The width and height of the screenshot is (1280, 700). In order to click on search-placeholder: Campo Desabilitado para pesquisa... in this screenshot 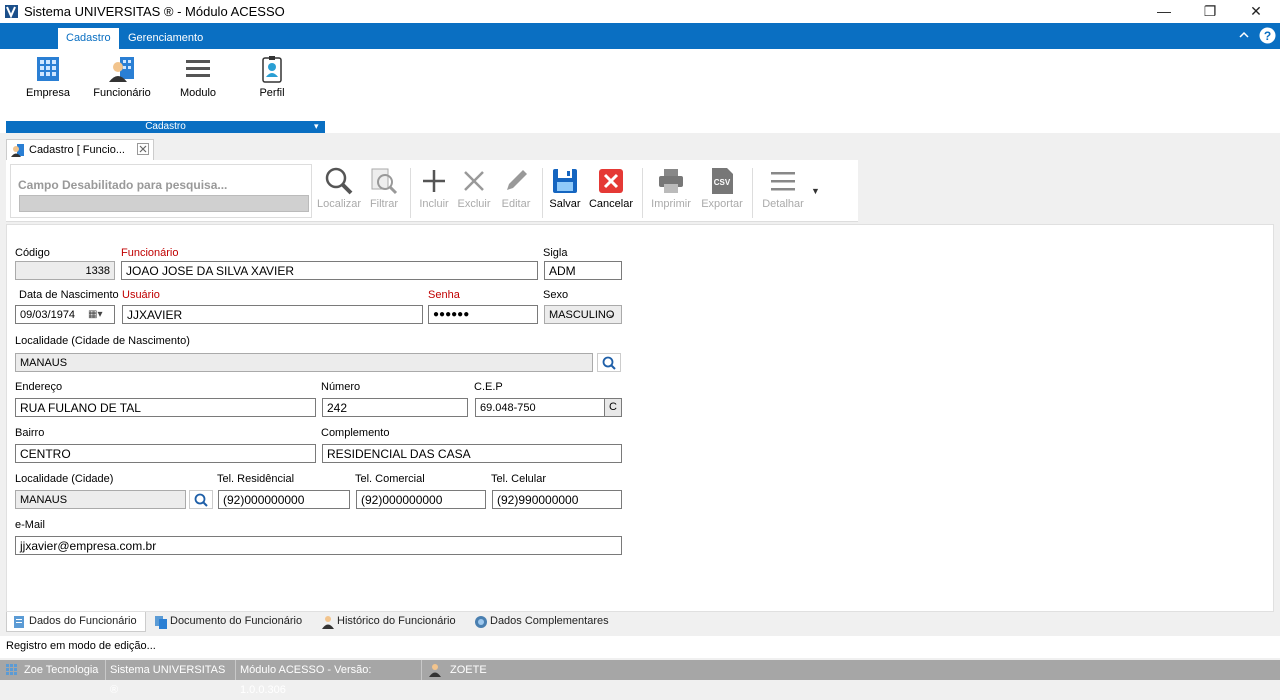, I will do `click(123, 185)`.